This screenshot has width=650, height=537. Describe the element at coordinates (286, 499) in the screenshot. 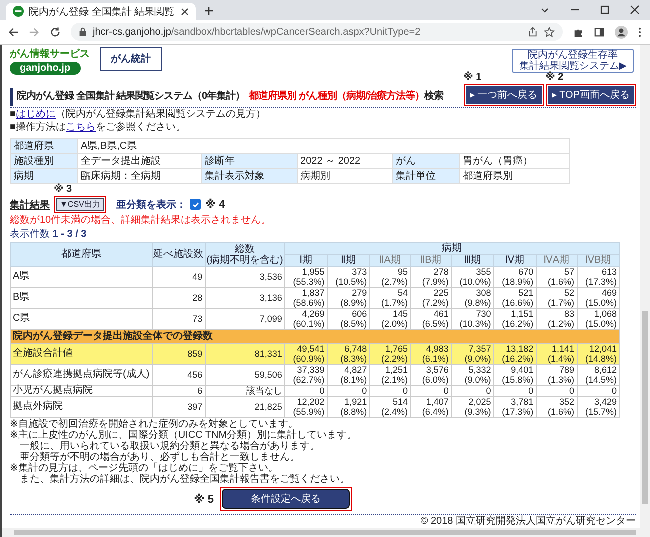

I see `back-to-conditions-button: 条件設定へ戻る` at that location.